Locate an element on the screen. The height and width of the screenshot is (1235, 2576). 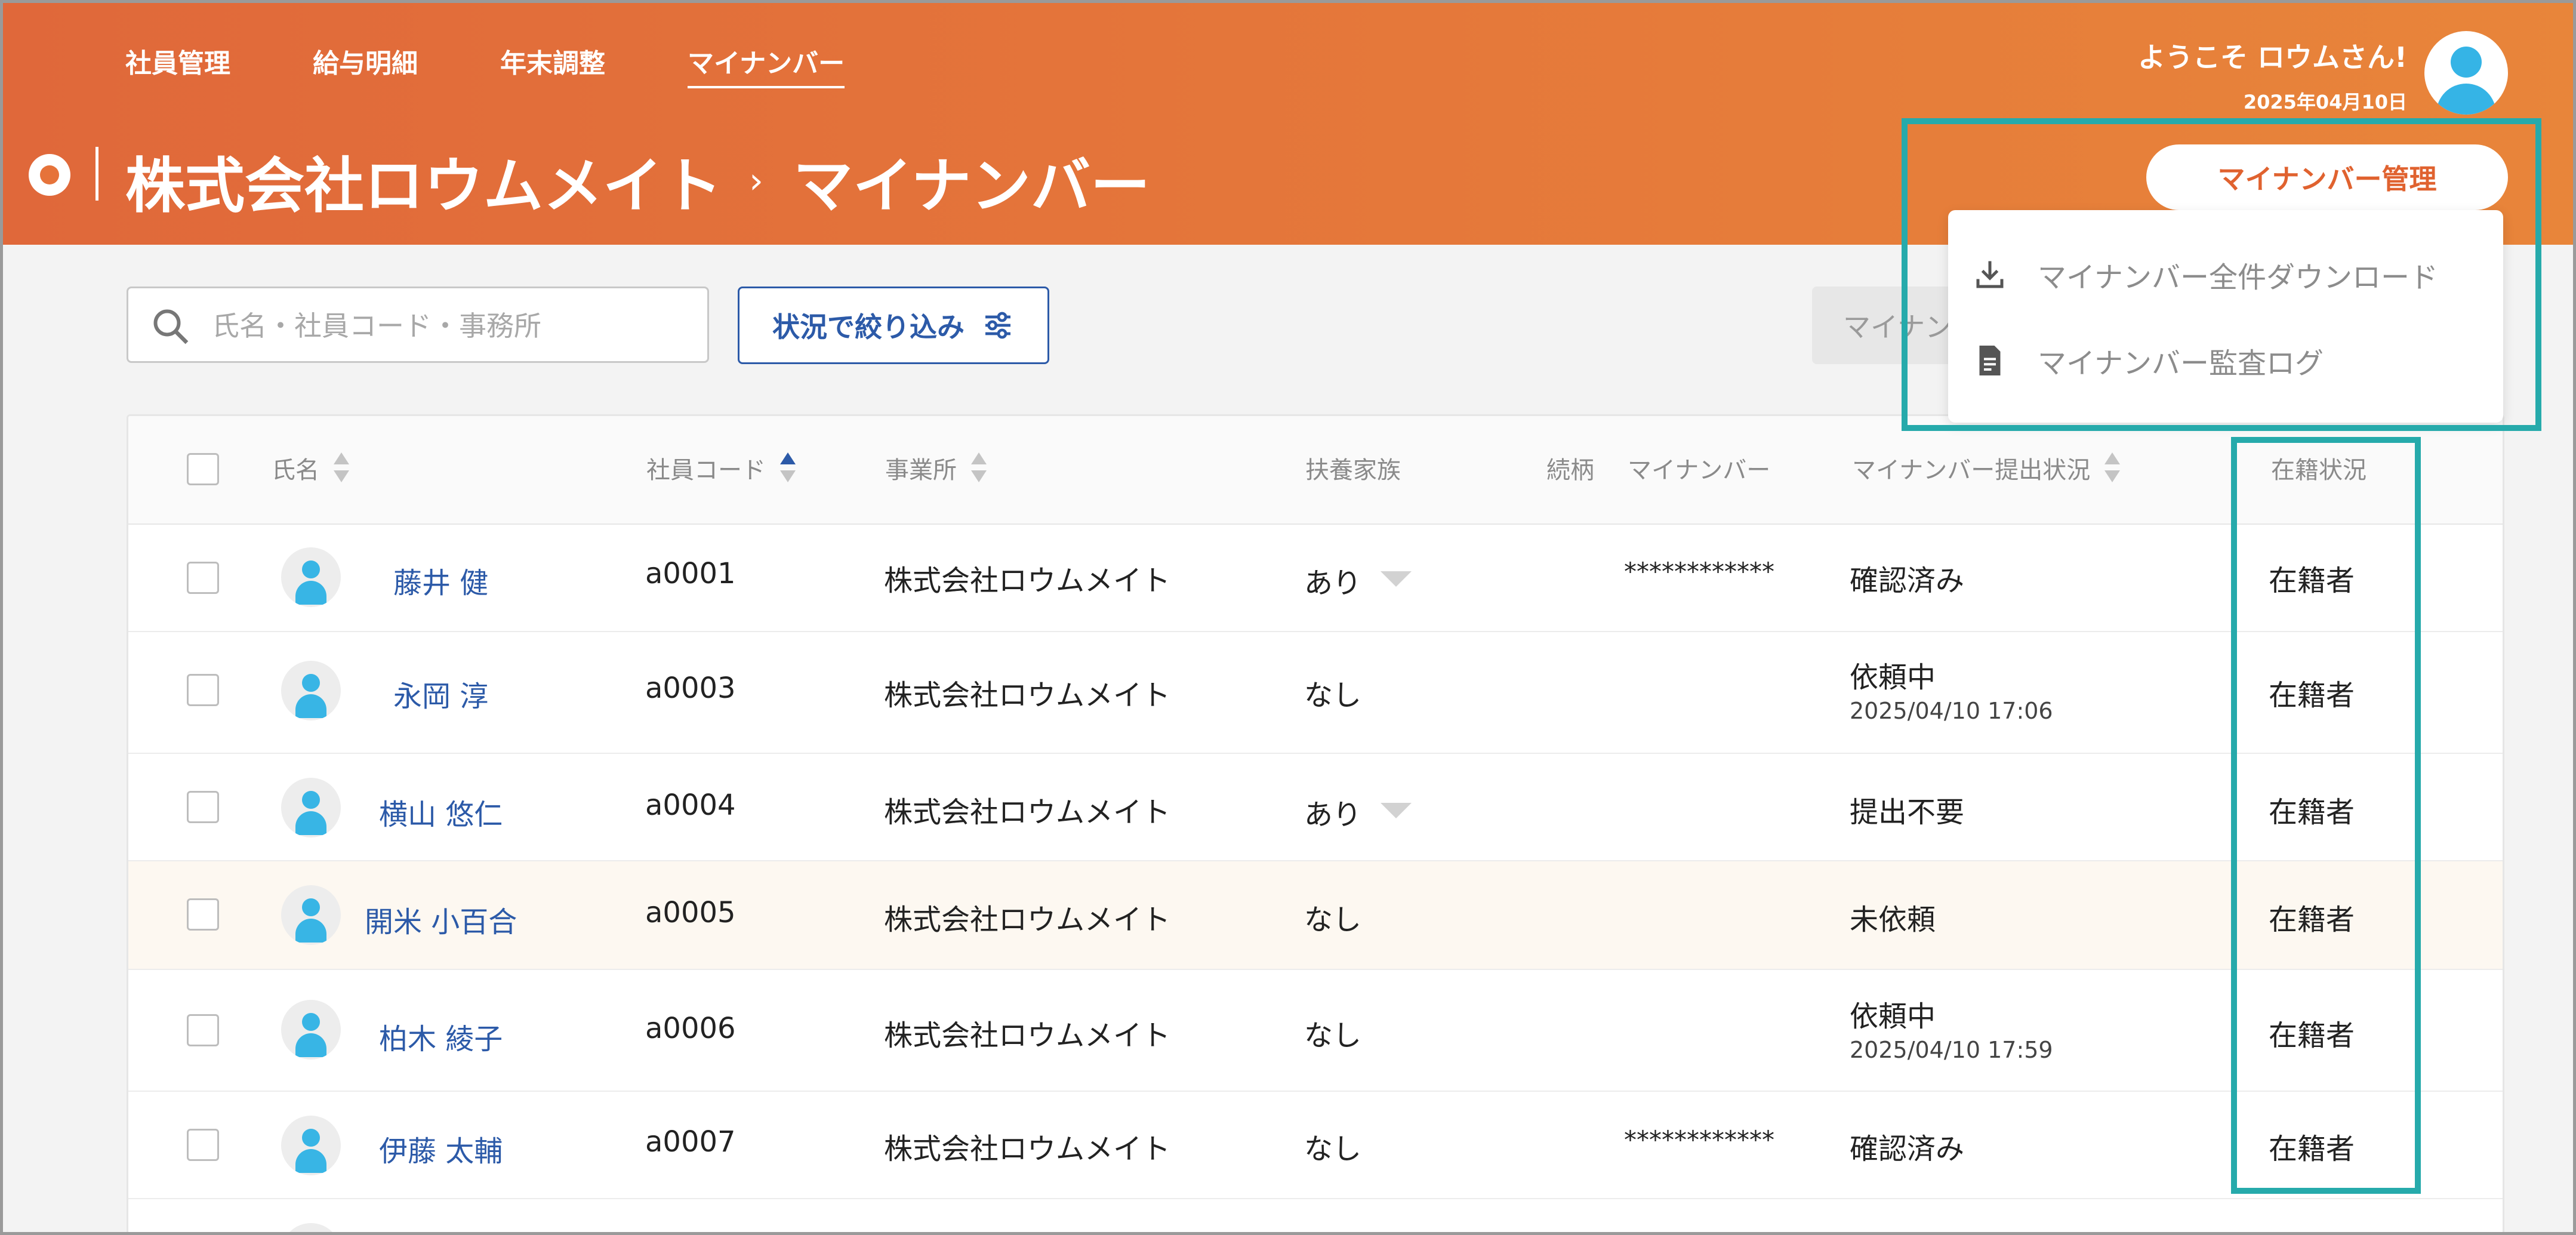
employee-name: 横山 悠仁 is located at coordinates (441, 812).